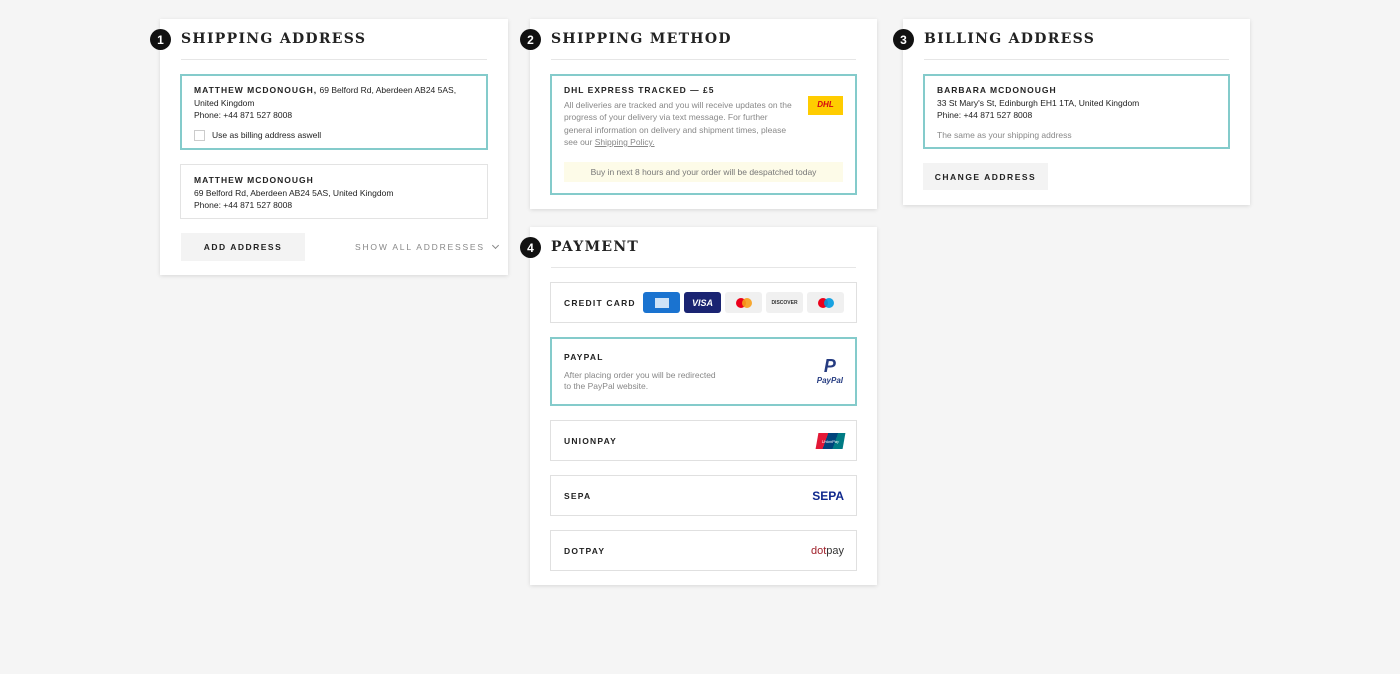 This screenshot has height=674, width=1400. I want to click on shipping-option-title: DHL EXPRESS TRACKED — £5, so click(639, 90).